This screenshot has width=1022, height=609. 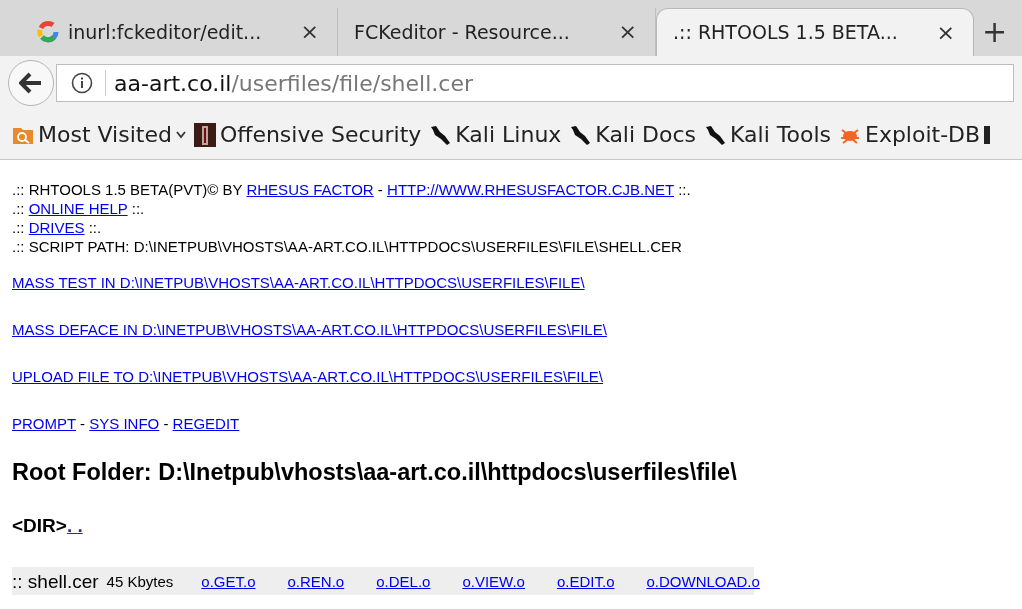 I want to click on link: SYS INFO, so click(x=124, y=423).